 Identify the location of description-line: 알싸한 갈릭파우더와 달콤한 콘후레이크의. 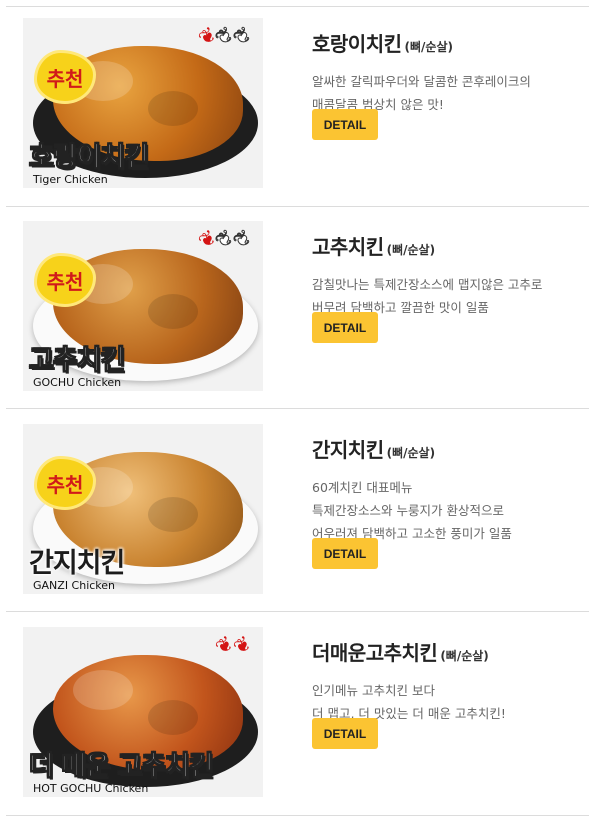
(421, 81).